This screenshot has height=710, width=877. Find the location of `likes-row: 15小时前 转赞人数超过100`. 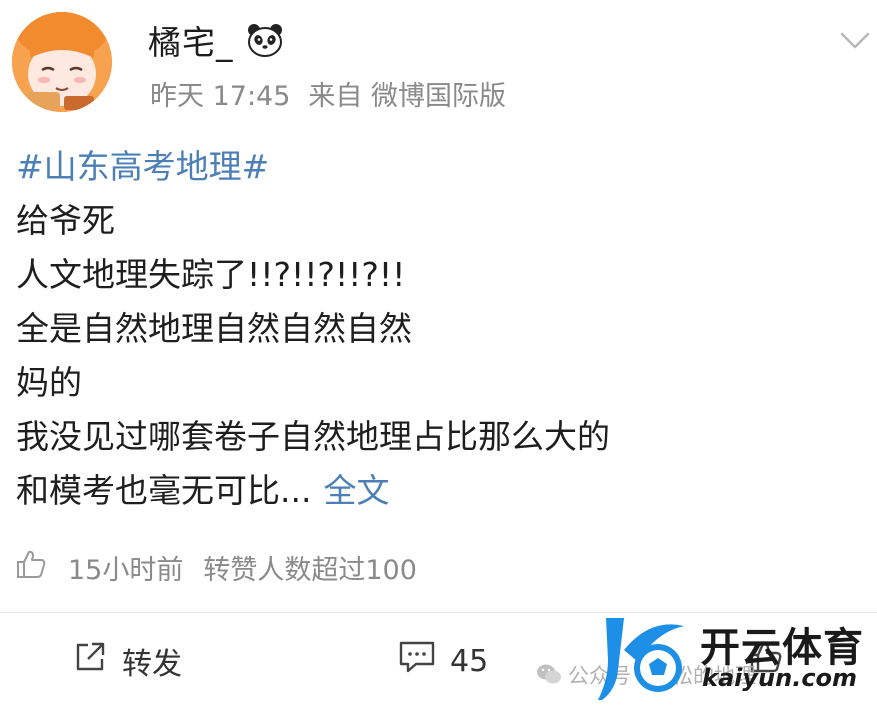

likes-row: 15小时前 转赞人数超过100 is located at coordinates (215, 567).